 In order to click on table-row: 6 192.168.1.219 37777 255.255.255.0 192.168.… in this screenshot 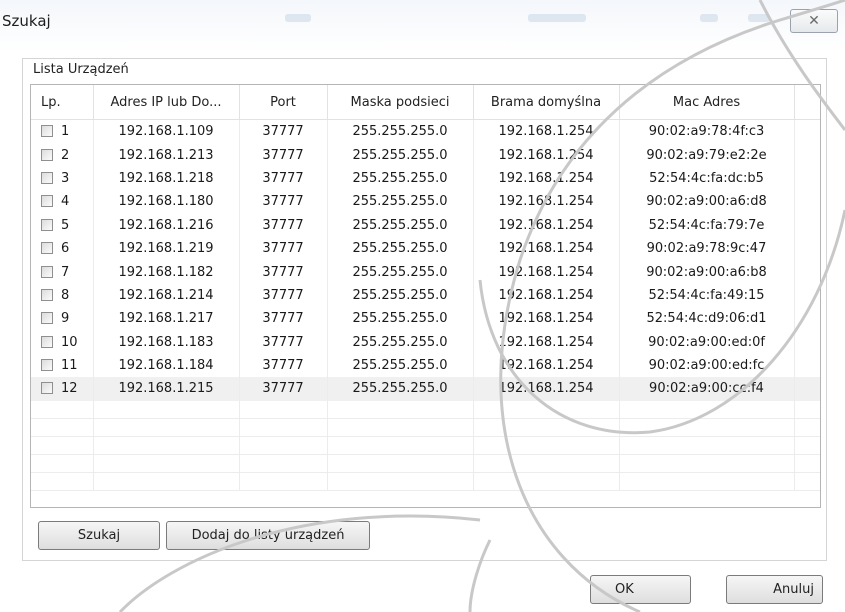, I will do `click(425, 248)`.